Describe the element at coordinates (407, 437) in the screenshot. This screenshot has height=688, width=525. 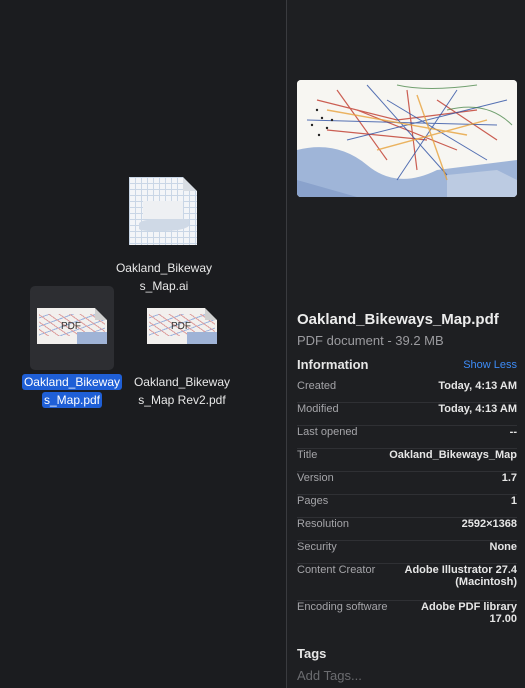
I see `info-row-last-opened: Last opened --` at that location.